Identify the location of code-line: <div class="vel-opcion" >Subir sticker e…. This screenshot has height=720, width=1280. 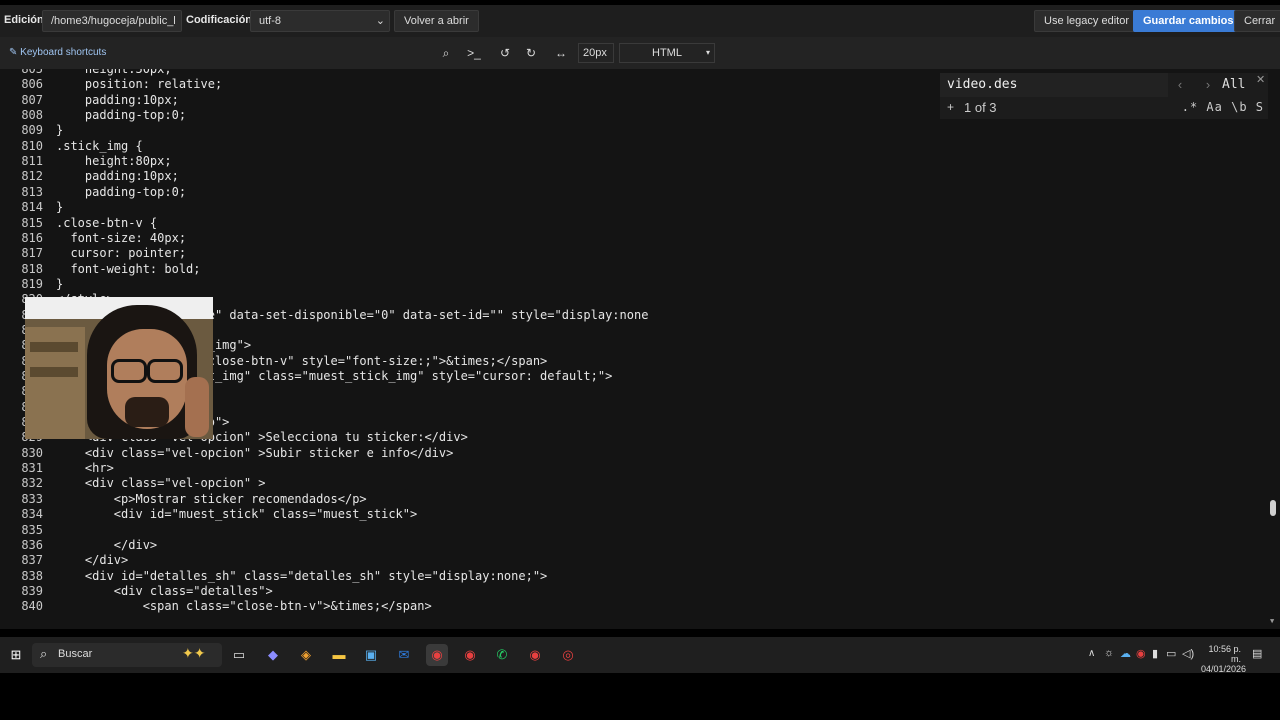
(254, 453).